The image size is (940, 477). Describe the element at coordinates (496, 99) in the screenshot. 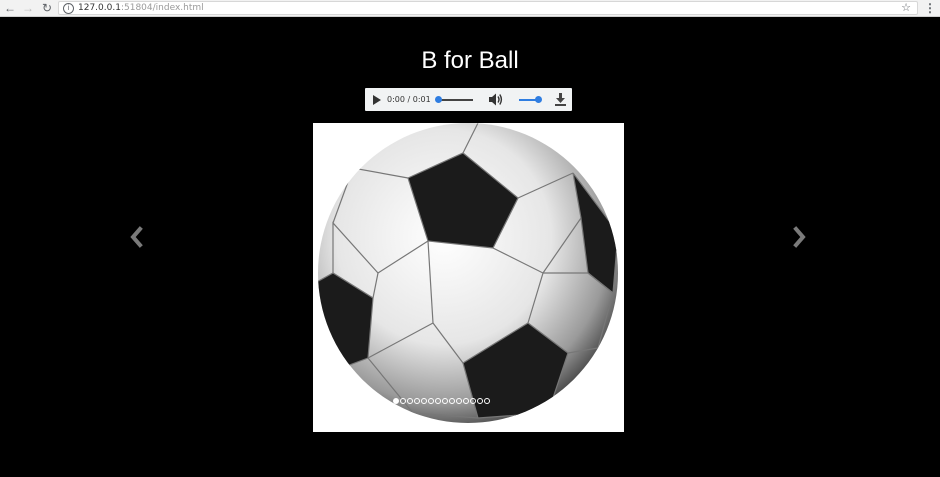

I see `volume-icon` at that location.